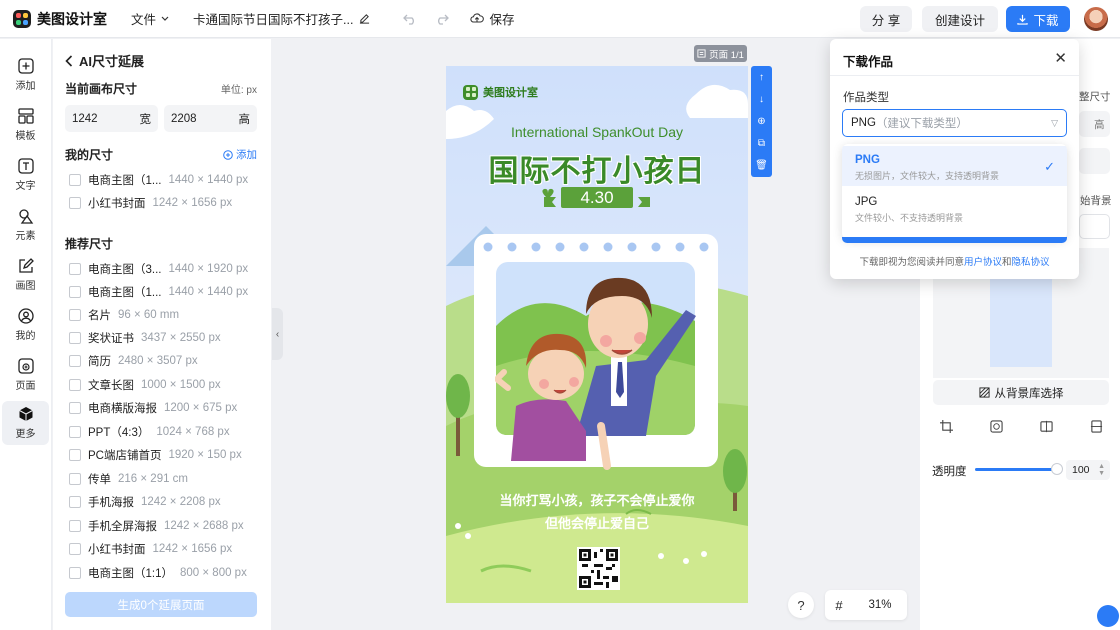 The image size is (1120, 630). What do you see at coordinates (1094, 161) in the screenshot?
I see `panel-button-fragment` at bounding box center [1094, 161].